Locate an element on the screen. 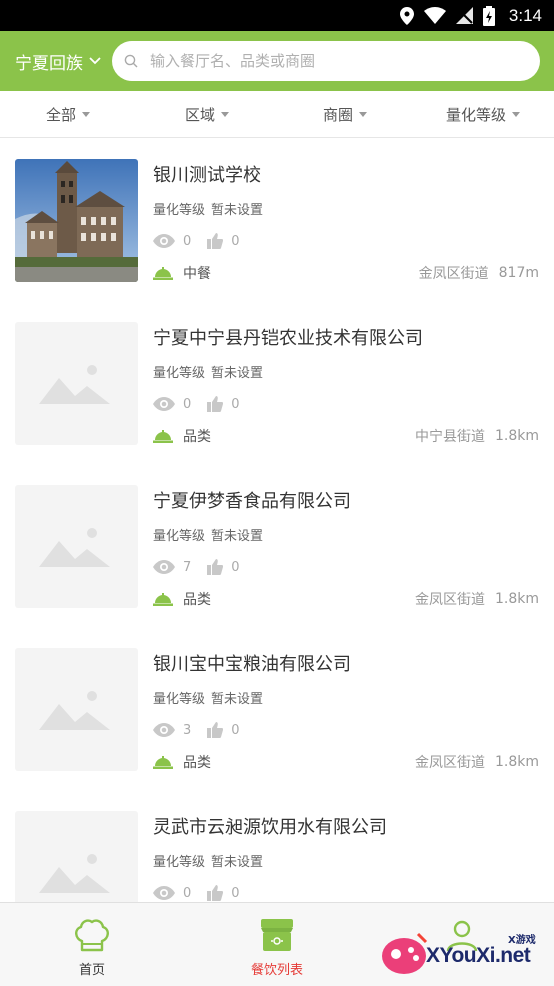  district: 中宁县街道 is located at coordinates (449, 437).